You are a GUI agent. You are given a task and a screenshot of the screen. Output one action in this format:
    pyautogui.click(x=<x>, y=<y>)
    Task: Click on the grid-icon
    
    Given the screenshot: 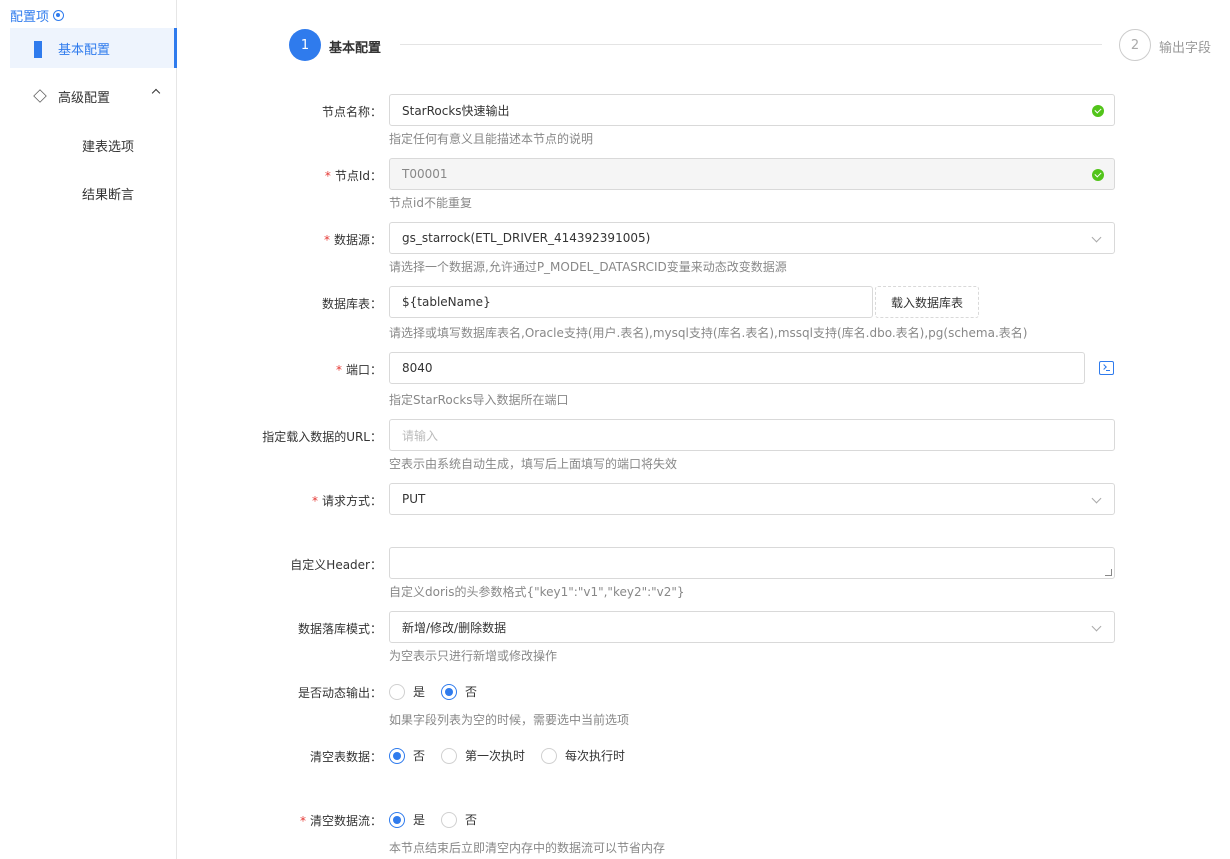 What is the action you would take?
    pyautogui.click(x=40, y=49)
    